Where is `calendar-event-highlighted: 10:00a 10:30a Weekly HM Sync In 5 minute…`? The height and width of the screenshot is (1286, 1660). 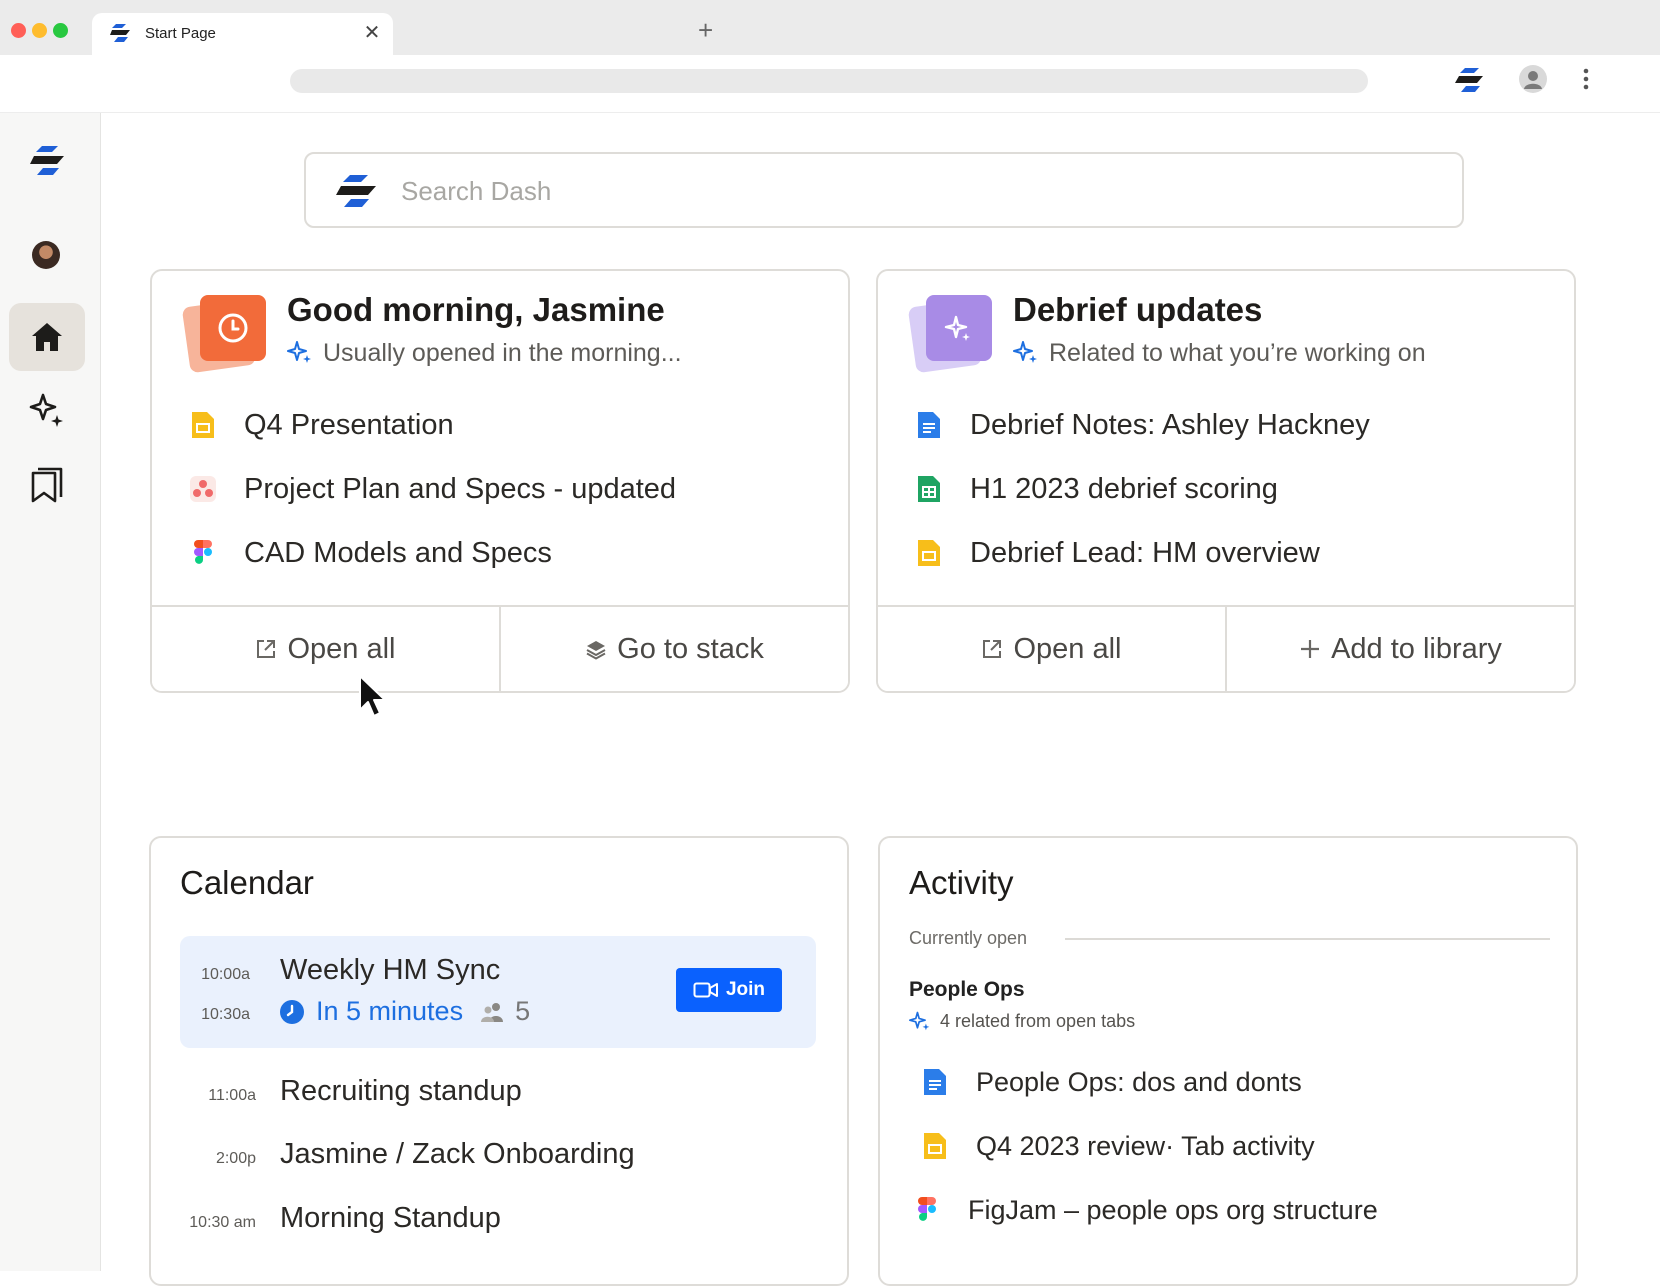 calendar-event-highlighted: 10:00a 10:30a Weekly HM Sync In 5 minute… is located at coordinates (498, 992).